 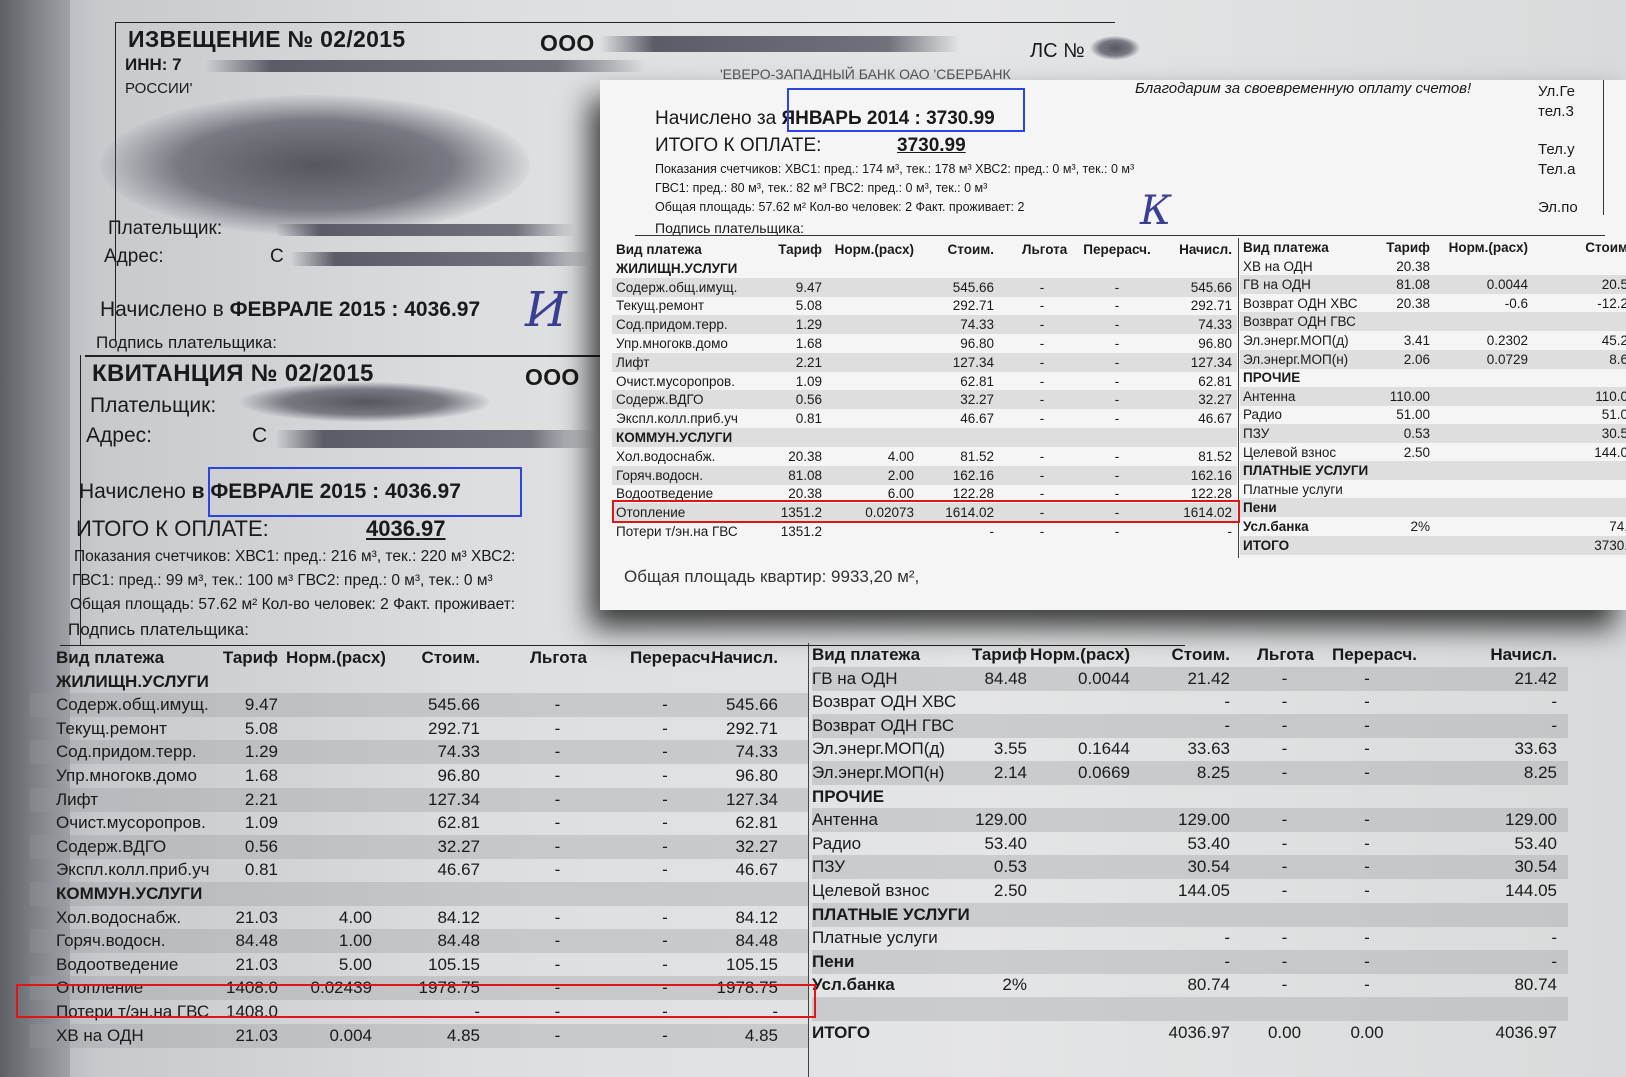 I want to click on table-row: Возврат ОДН ХВС 20.38 -0.6 -12.2, so click(x=1433, y=303).